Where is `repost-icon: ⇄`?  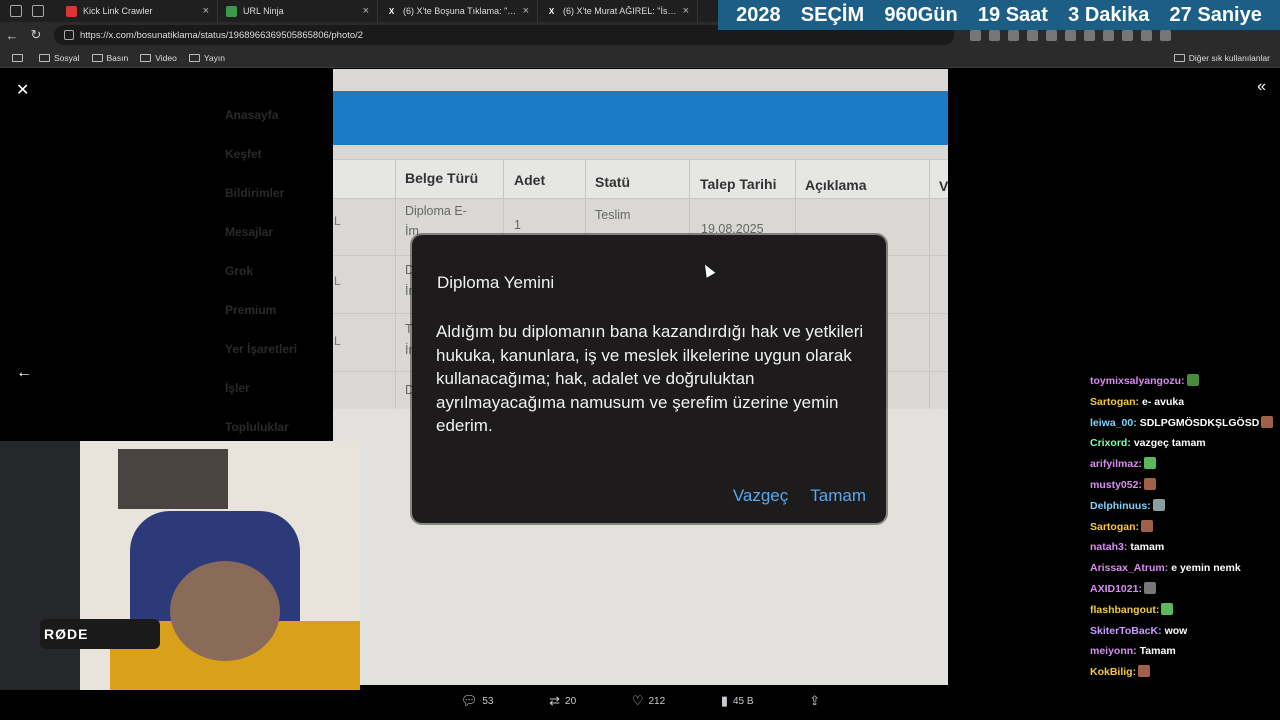 repost-icon: ⇄ is located at coordinates (555, 700).